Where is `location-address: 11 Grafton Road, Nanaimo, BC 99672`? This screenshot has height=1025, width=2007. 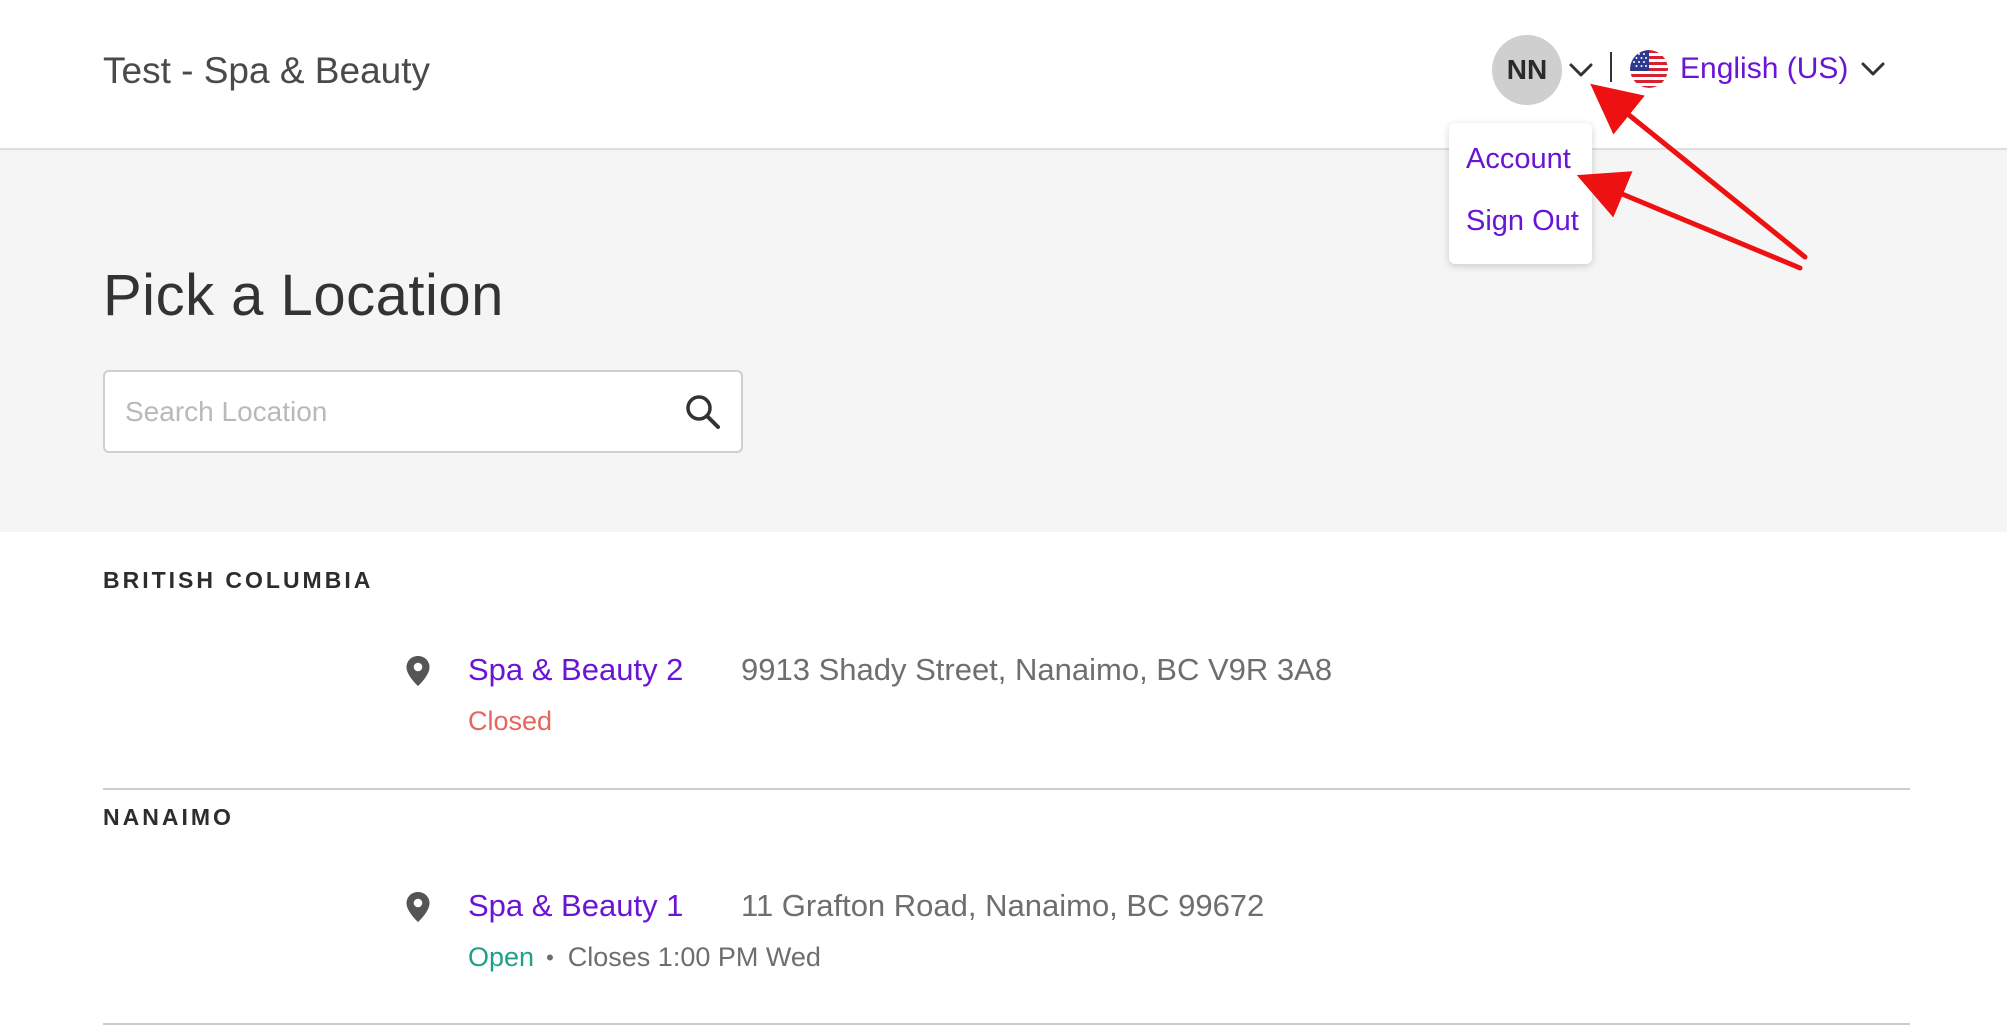
location-address: 11 Grafton Road, Nanaimo, BC 99672 is located at coordinates (1003, 905).